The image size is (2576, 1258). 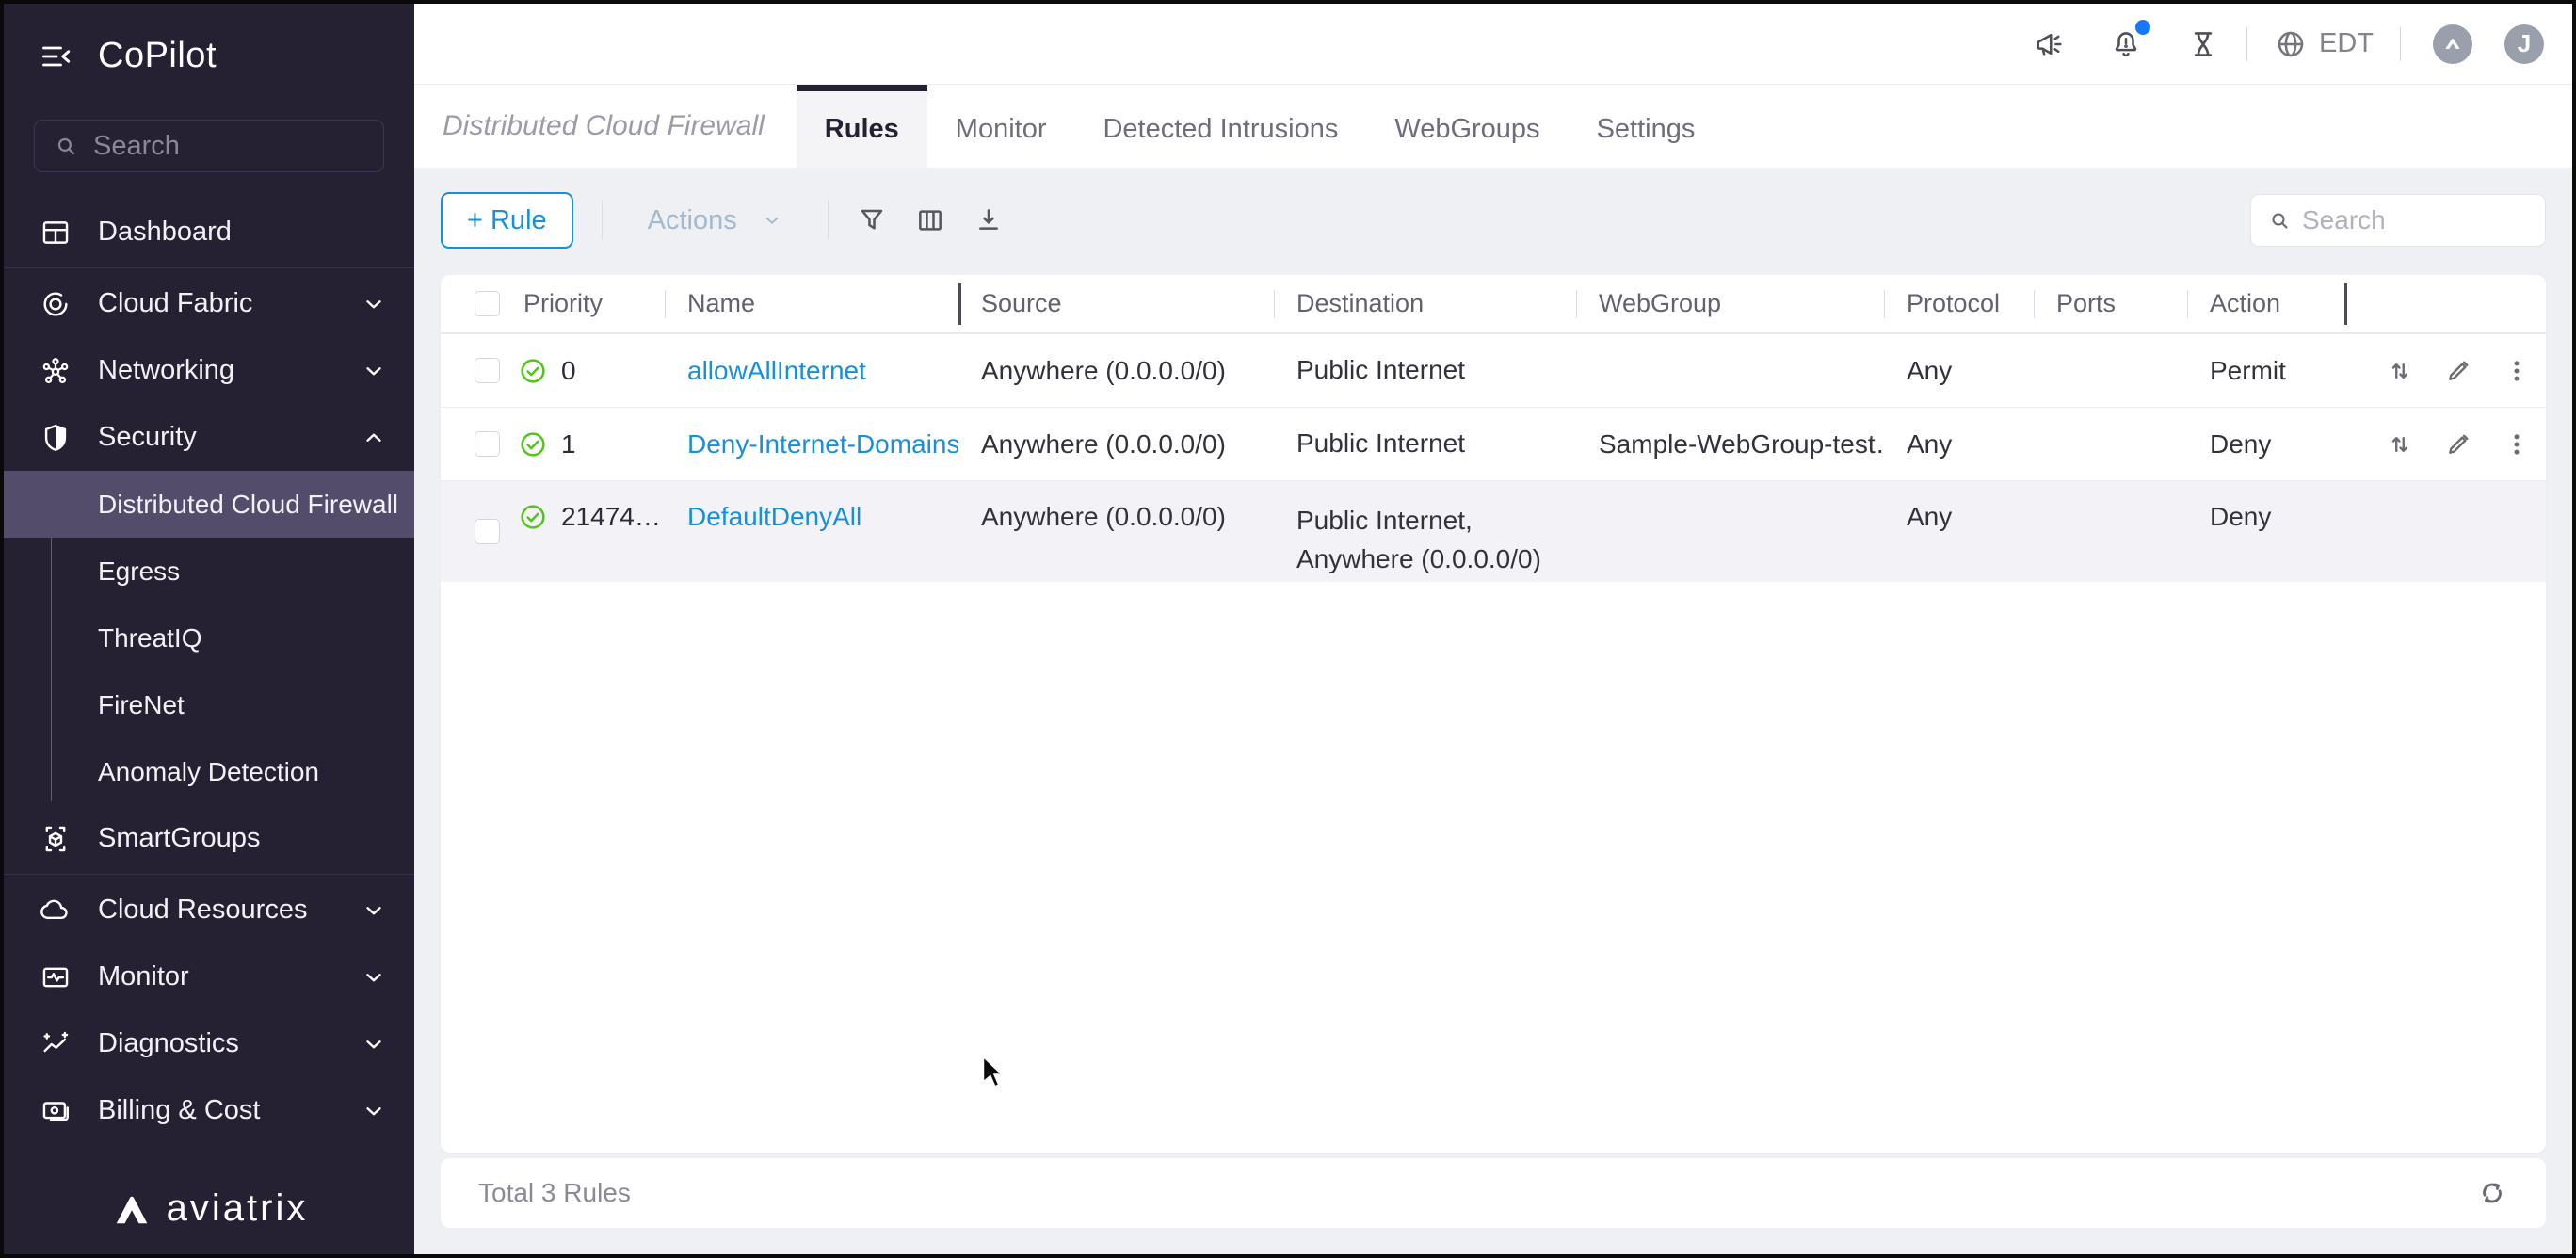 I want to click on sidebar-item-monitor: Monitor, so click(x=209, y=977).